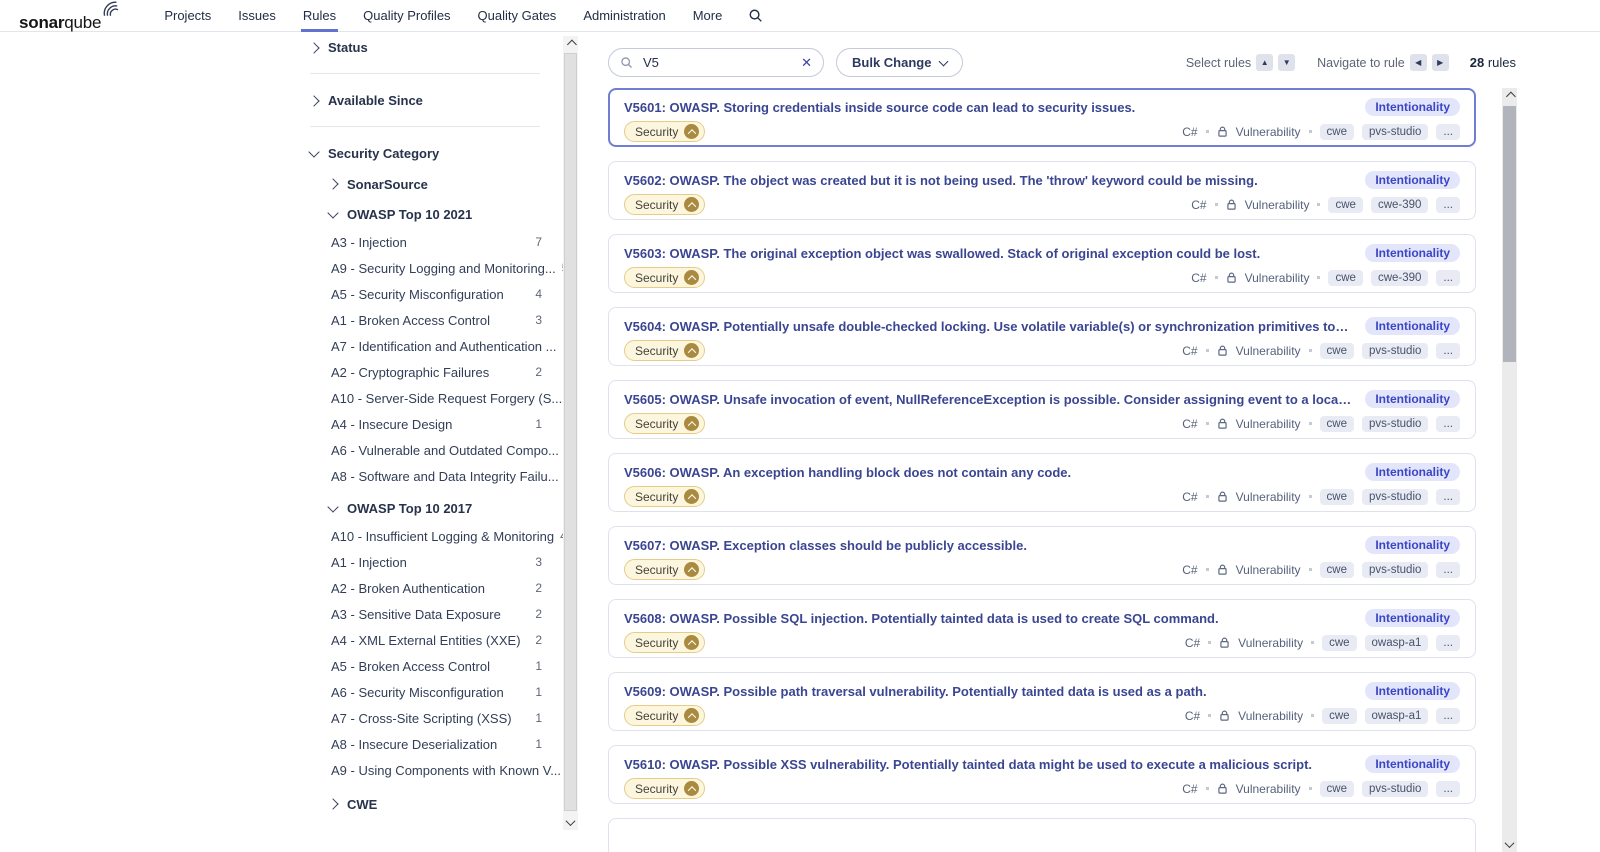 The image size is (1600, 852). Describe the element at coordinates (430, 588) in the screenshot. I see `facet-value-a2-broken-authentication: A2 - Broken Authentication 2` at that location.